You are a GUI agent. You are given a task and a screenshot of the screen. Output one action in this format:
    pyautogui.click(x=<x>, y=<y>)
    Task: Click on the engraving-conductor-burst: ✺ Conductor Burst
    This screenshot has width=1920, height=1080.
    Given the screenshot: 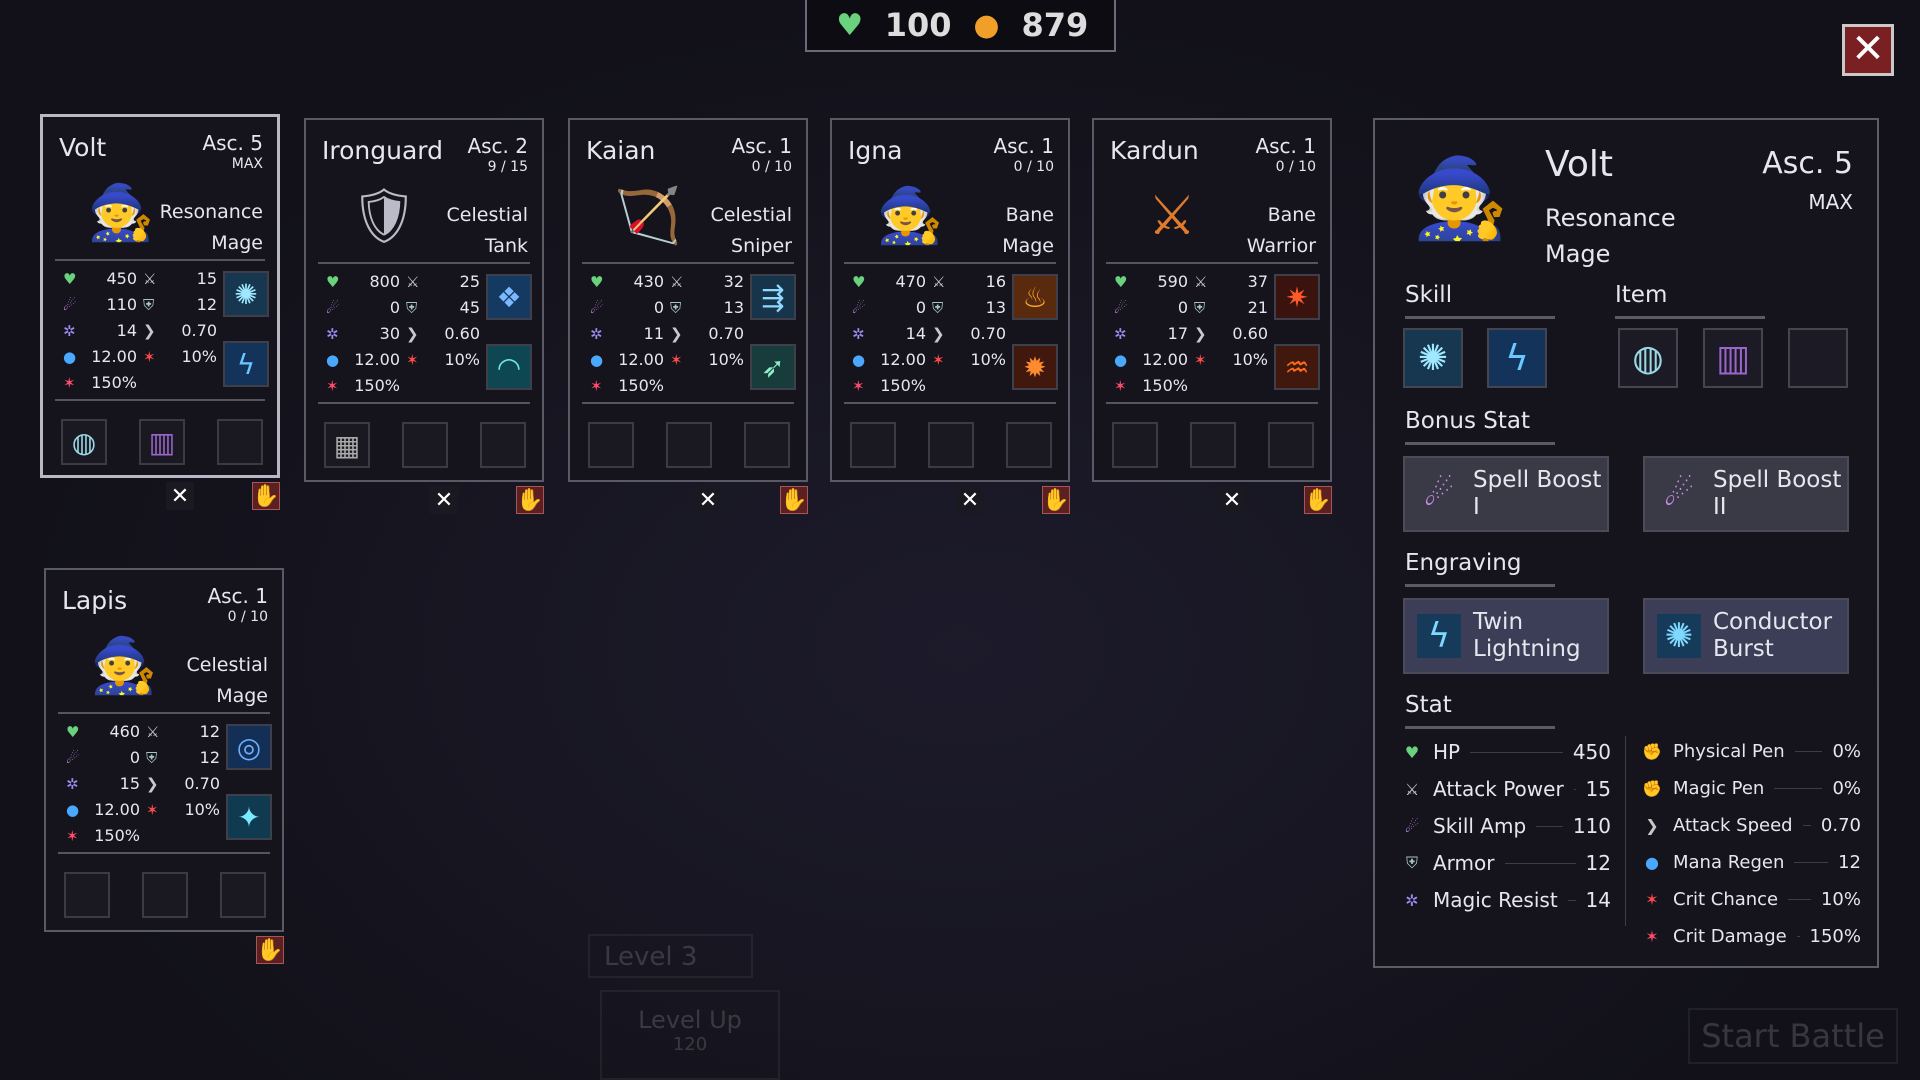 What is the action you would take?
    pyautogui.click(x=1746, y=636)
    